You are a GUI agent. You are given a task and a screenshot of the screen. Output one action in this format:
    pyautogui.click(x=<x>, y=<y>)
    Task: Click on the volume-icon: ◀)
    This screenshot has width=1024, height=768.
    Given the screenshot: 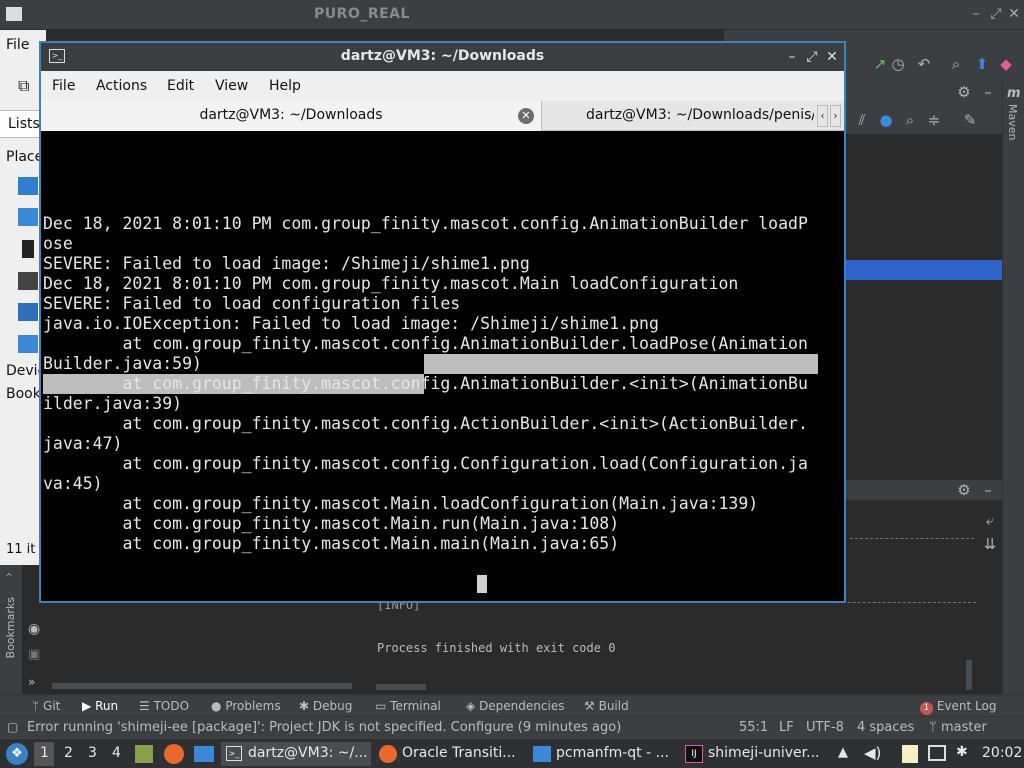 What is the action you would take?
    pyautogui.click(x=872, y=753)
    